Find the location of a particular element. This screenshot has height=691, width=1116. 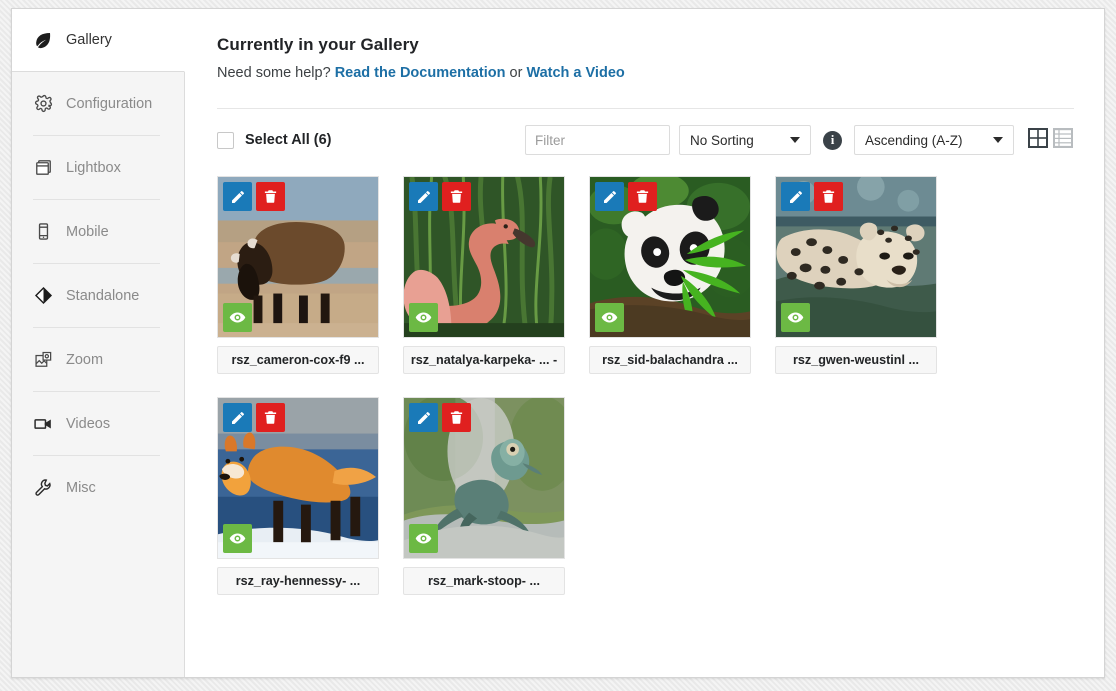

mobile-icon is located at coordinates (43, 232).